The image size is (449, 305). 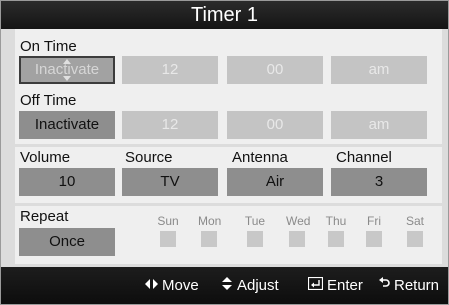 What do you see at coordinates (224, 15) in the screenshot?
I see `dialog-title: Timer 1` at bounding box center [224, 15].